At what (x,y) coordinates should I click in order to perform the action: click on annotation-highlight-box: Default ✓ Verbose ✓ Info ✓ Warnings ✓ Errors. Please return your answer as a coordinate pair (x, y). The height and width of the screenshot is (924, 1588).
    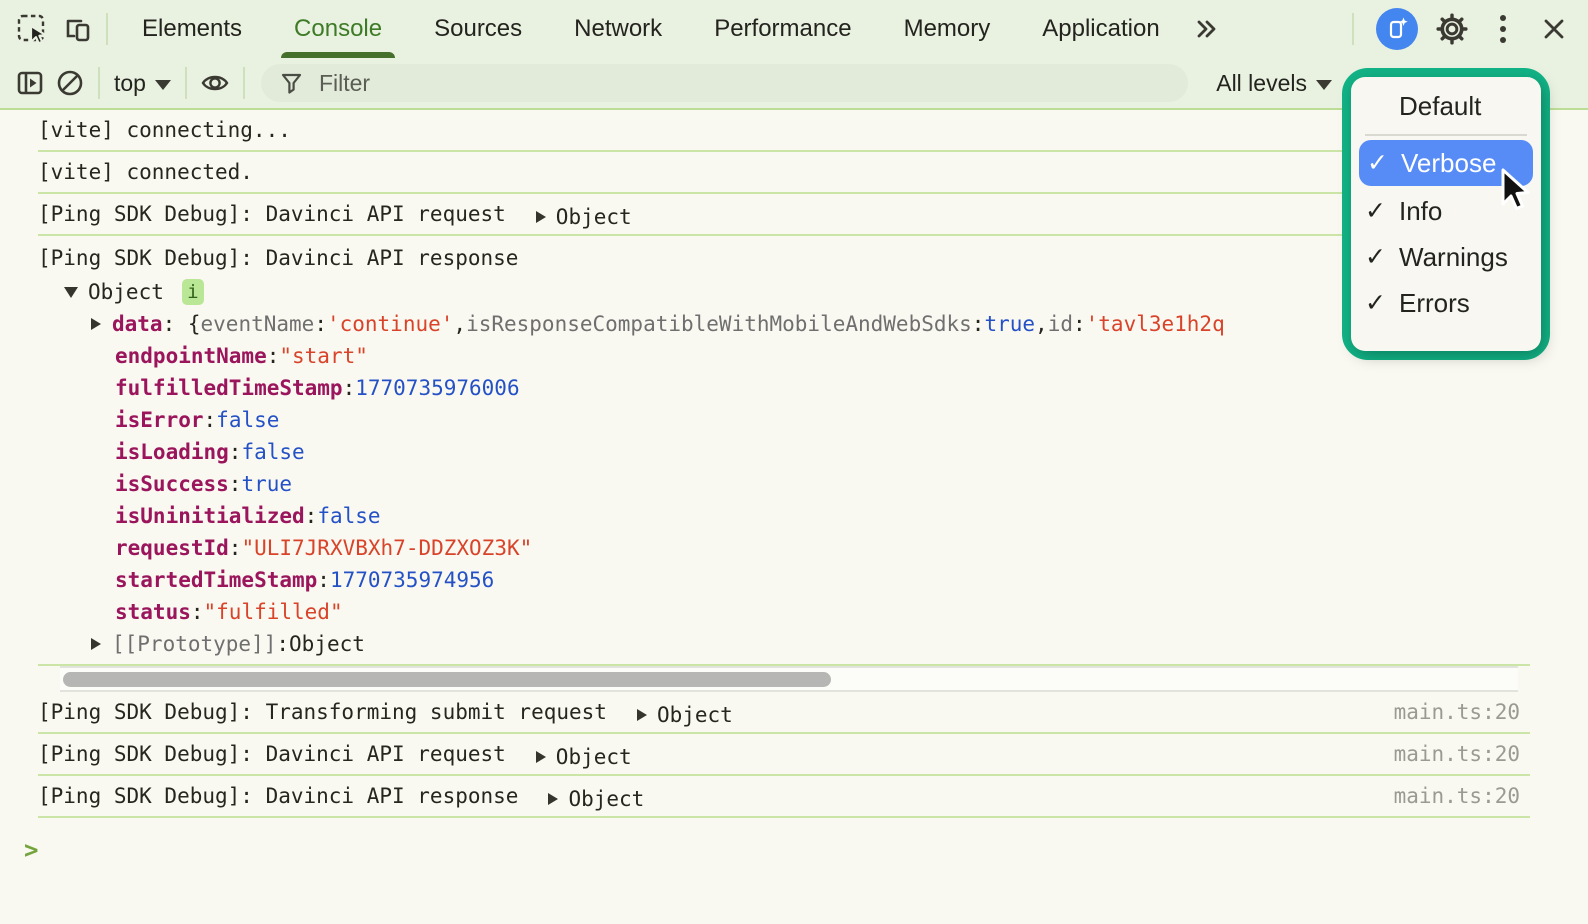
    Looking at the image, I should click on (1446, 214).